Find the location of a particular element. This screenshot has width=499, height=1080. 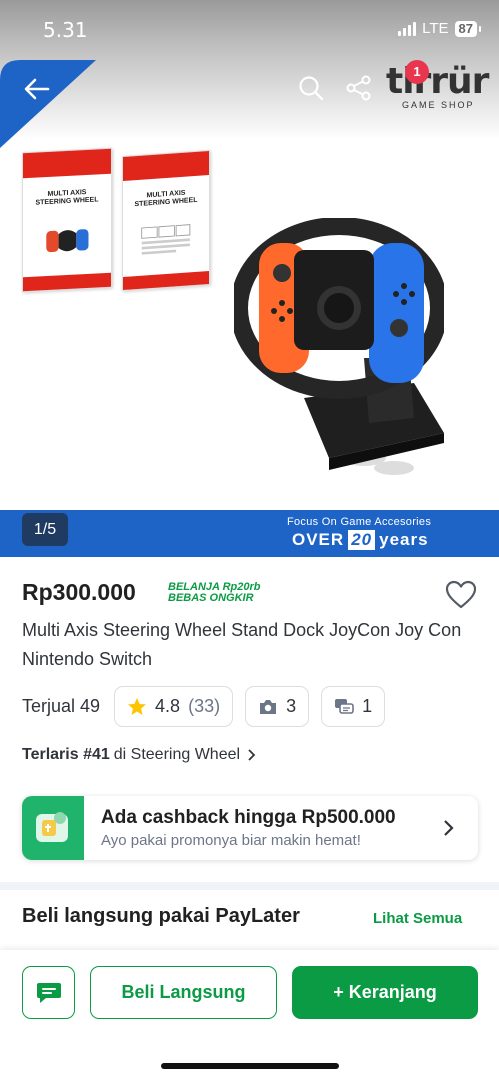

promo-banner: Focus On Game Accesories OVER 20 years is located at coordinates (249, 533).